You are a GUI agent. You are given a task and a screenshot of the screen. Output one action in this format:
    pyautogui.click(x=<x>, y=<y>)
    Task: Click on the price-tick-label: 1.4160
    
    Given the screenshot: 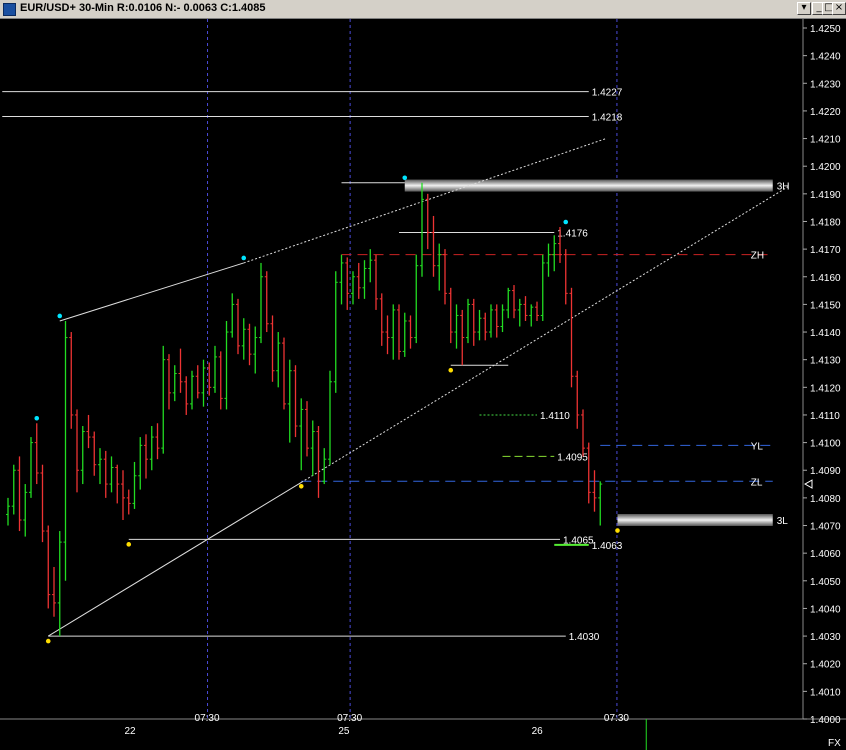 What is the action you would take?
    pyautogui.click(x=825, y=278)
    